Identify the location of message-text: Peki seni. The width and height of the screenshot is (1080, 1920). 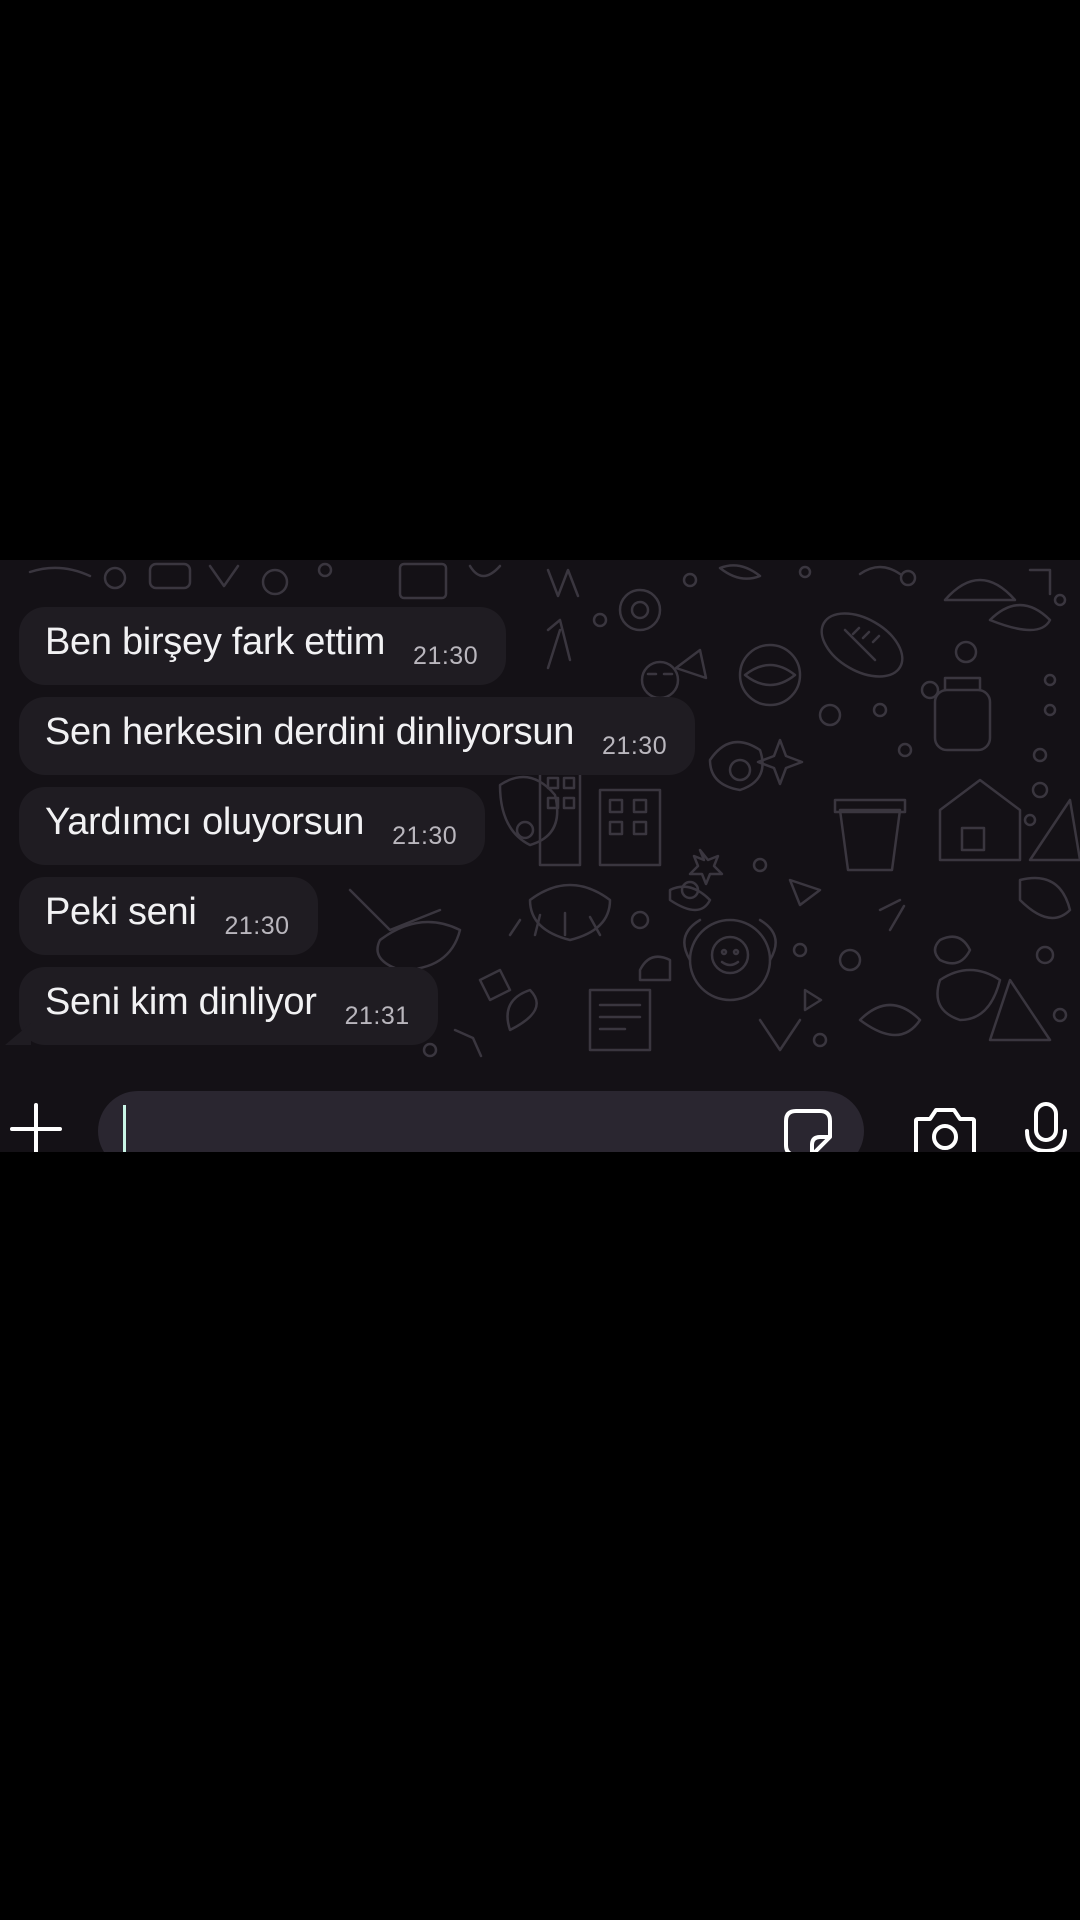
(121, 912).